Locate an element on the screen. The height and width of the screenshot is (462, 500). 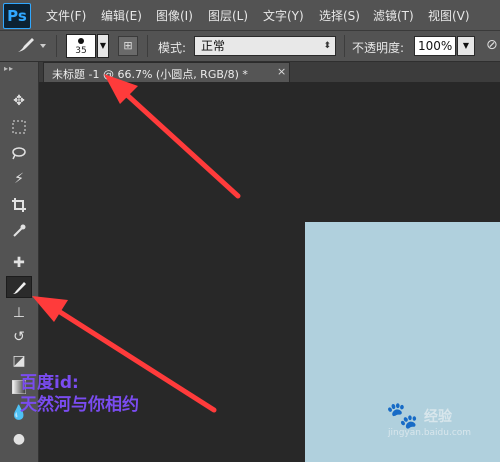
menu-select: 选择(S) is located at coordinates (339, 15).